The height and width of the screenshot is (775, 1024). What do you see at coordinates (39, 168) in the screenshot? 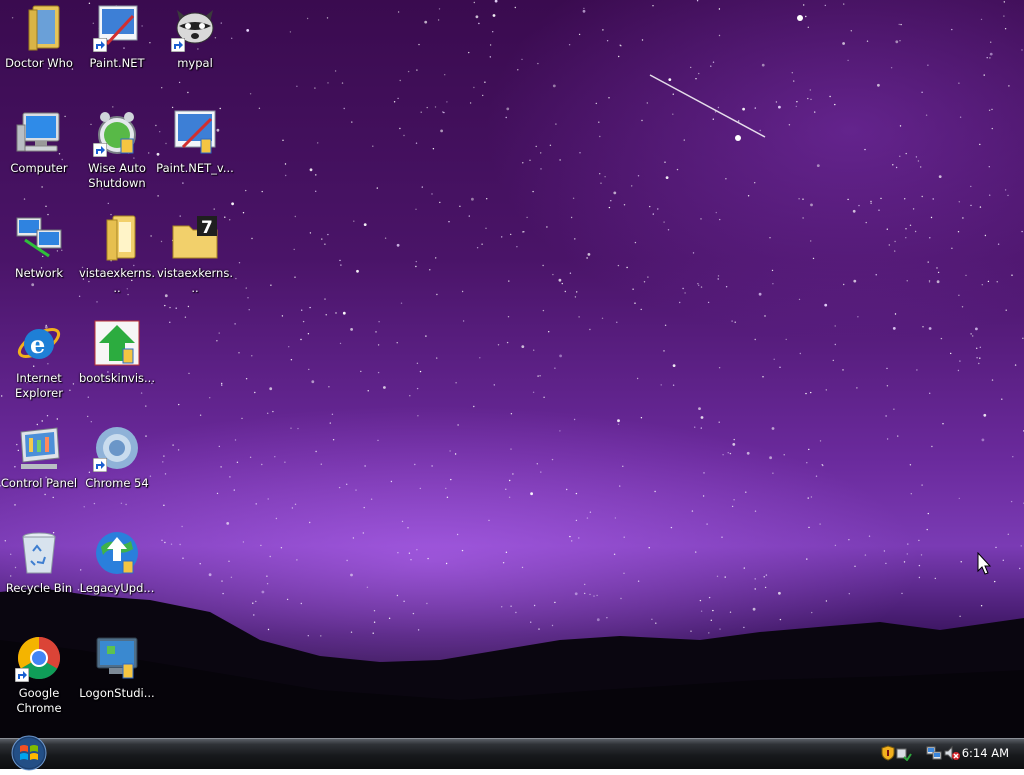
I see `icon-label: Computer` at bounding box center [39, 168].